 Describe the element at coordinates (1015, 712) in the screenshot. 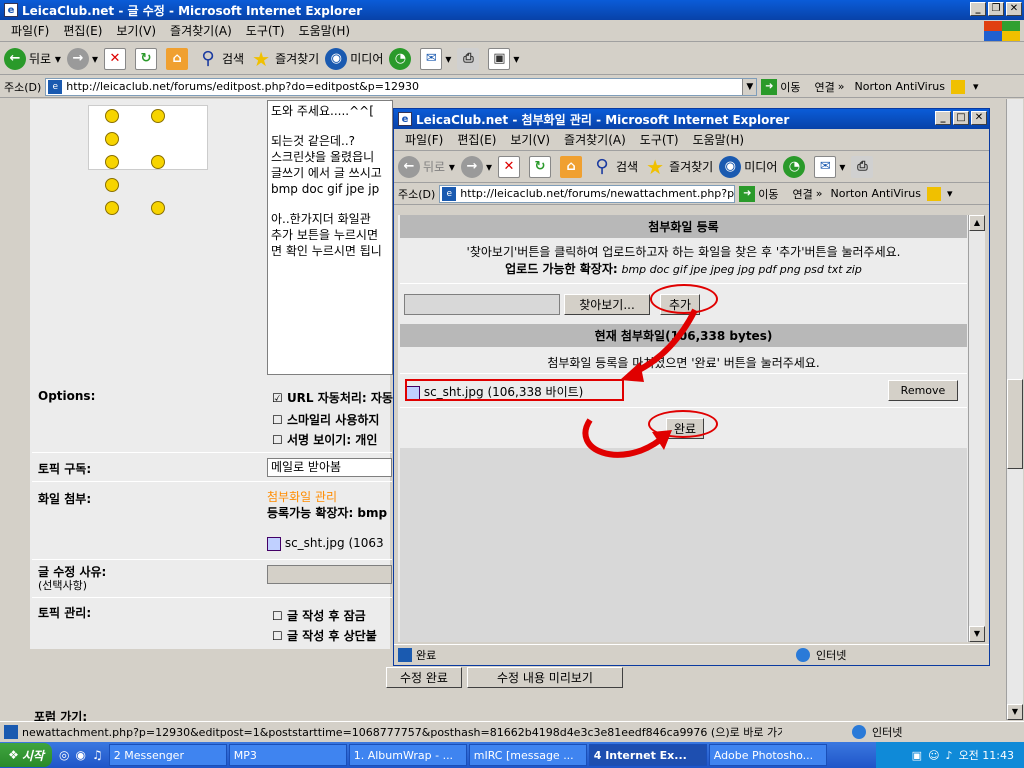

I see `scroll-down-arrow-icon: ▼` at that location.